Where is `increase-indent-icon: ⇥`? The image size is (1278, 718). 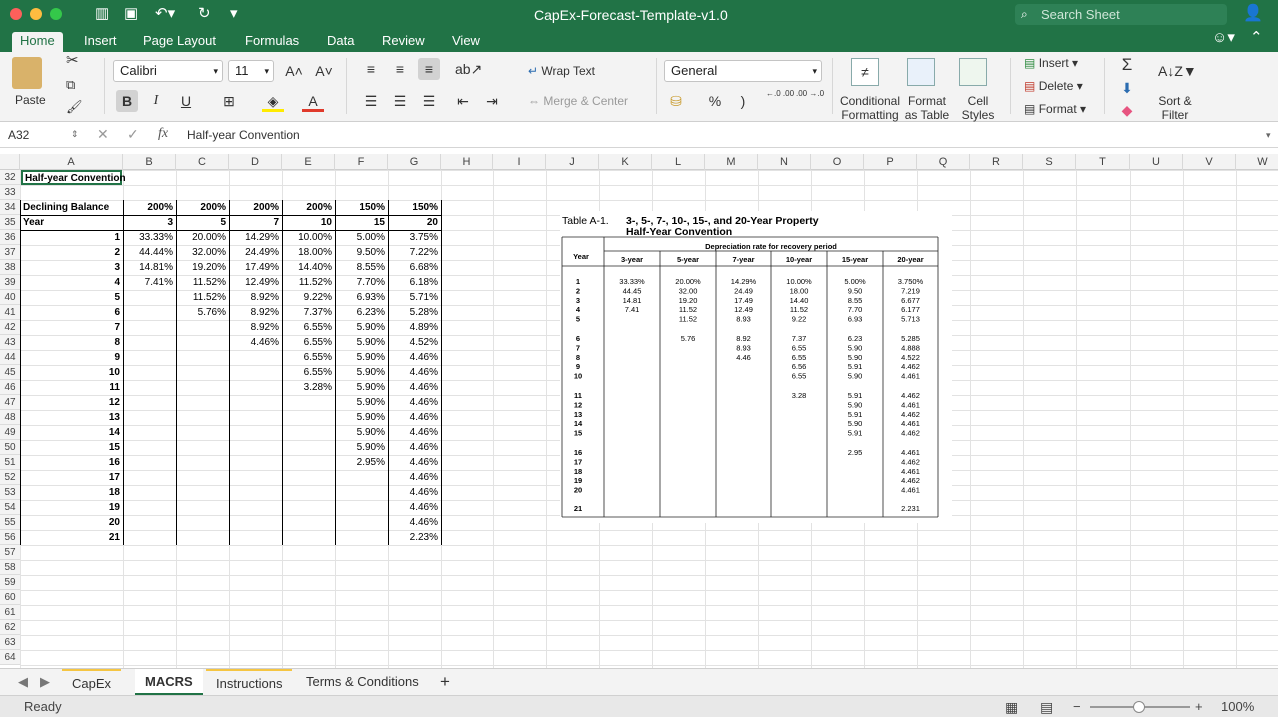 increase-indent-icon: ⇥ is located at coordinates (492, 101).